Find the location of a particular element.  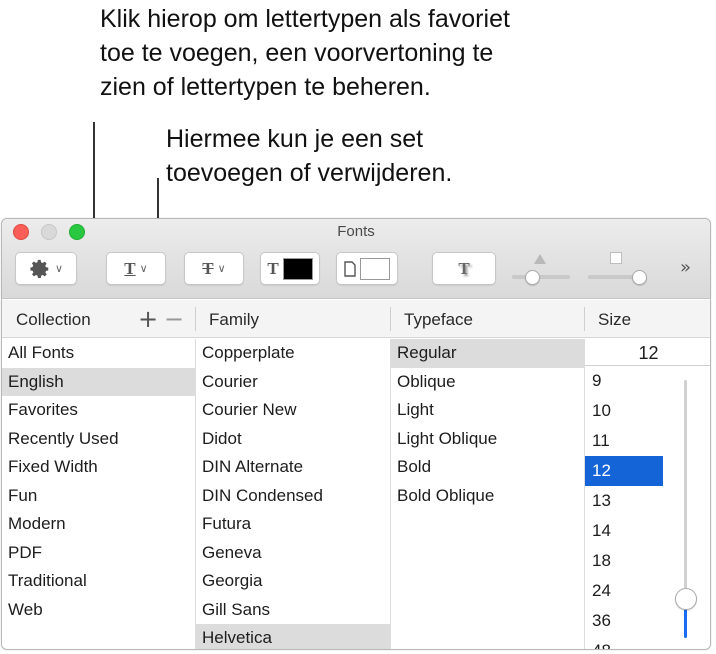

list-item: Recently Used is located at coordinates (98, 439).